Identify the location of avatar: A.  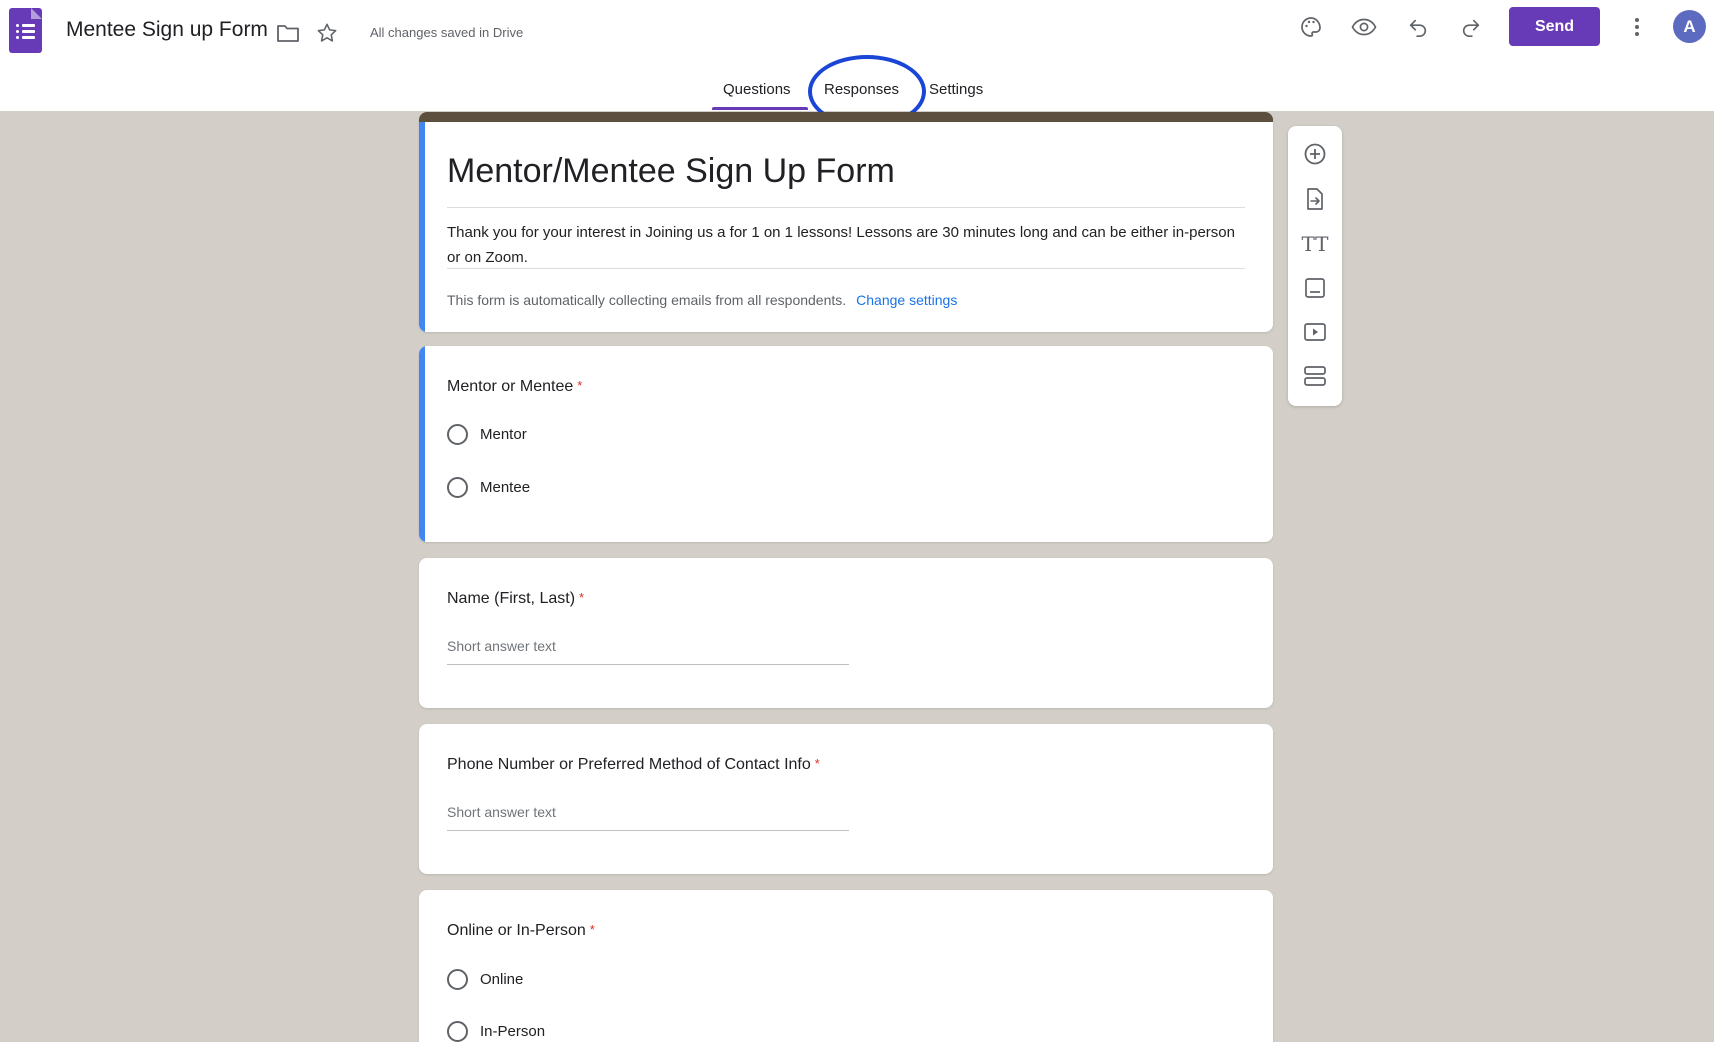
(1689, 26).